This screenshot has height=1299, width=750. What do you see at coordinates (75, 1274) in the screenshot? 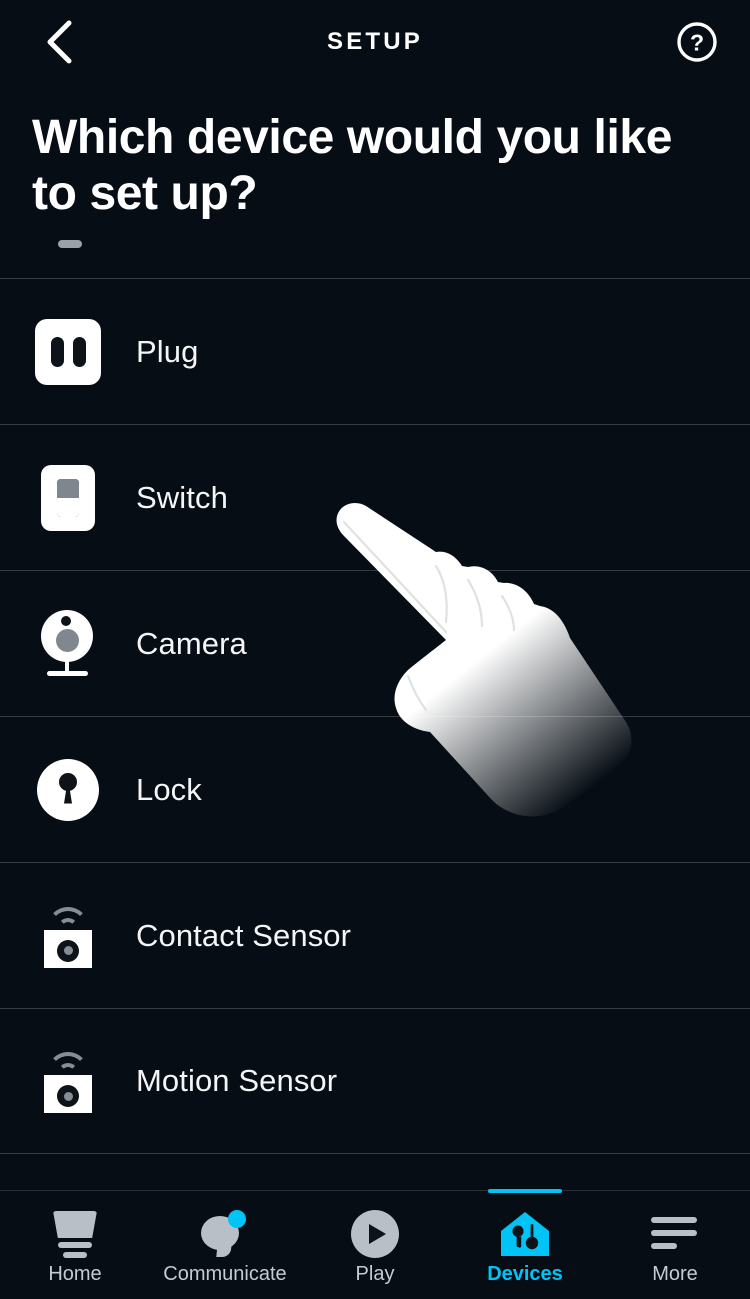
I see `tab-label: Home` at bounding box center [75, 1274].